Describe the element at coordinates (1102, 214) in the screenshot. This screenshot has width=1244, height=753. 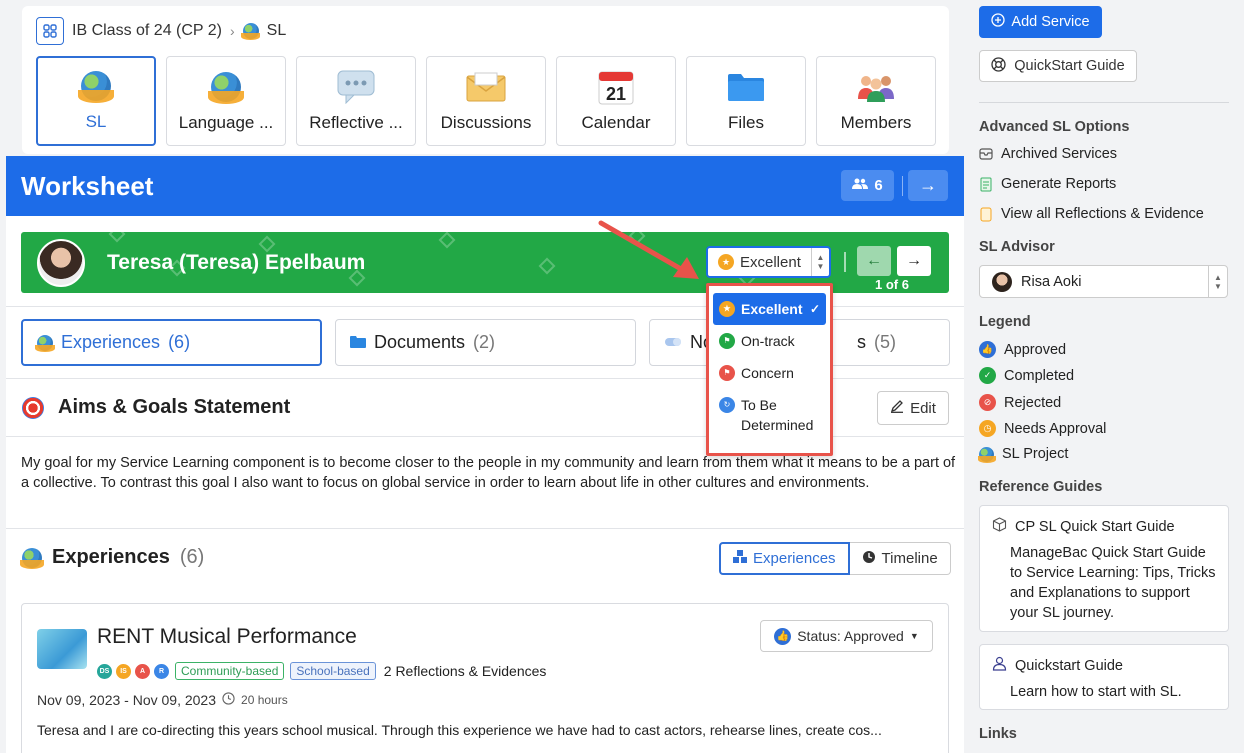
I see `link-label: View all Reflections & Evidence` at that location.